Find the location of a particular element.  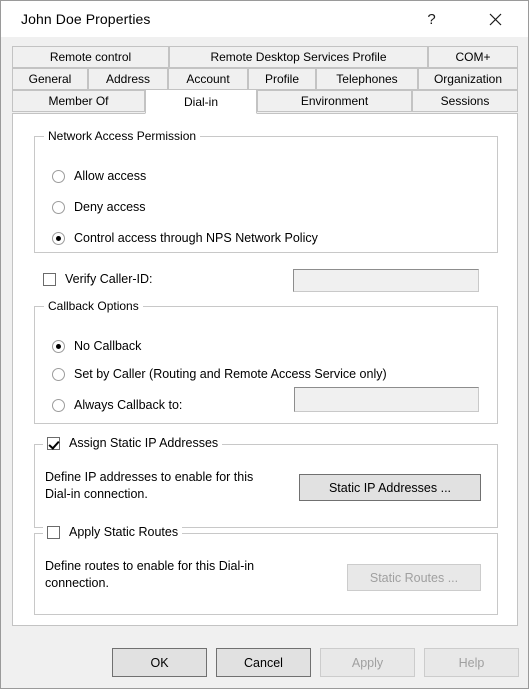

tab-general: General is located at coordinates (50, 79).